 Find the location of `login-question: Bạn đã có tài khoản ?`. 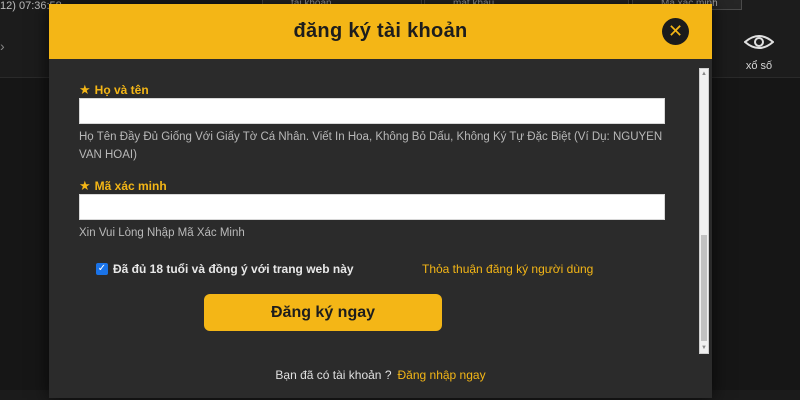

login-question: Bạn đã có tài khoản ? is located at coordinates (333, 375).